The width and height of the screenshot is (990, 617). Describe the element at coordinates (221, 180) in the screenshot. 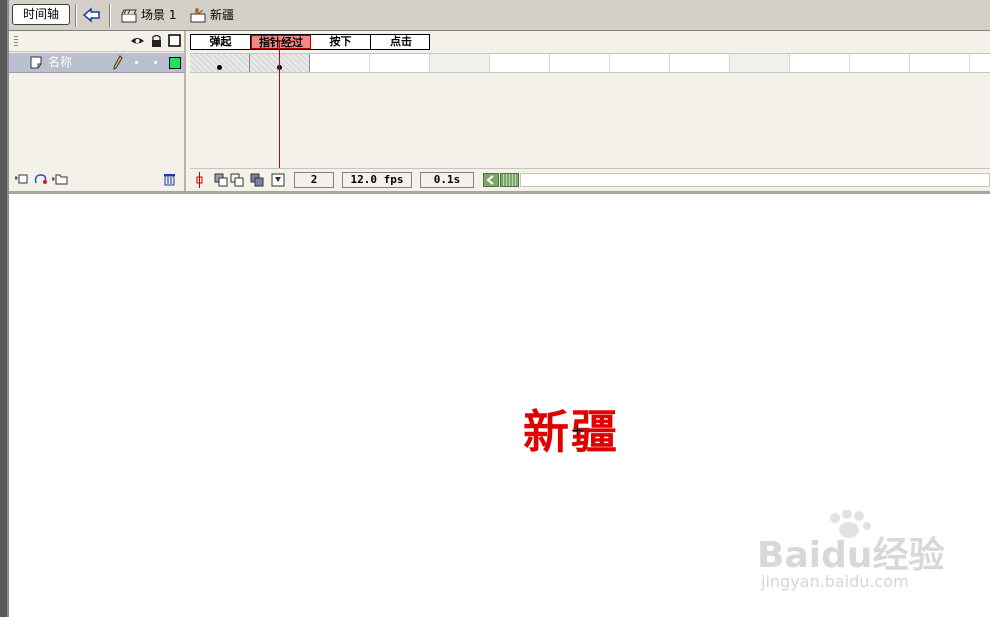

I see `onion-skin-icon` at that location.